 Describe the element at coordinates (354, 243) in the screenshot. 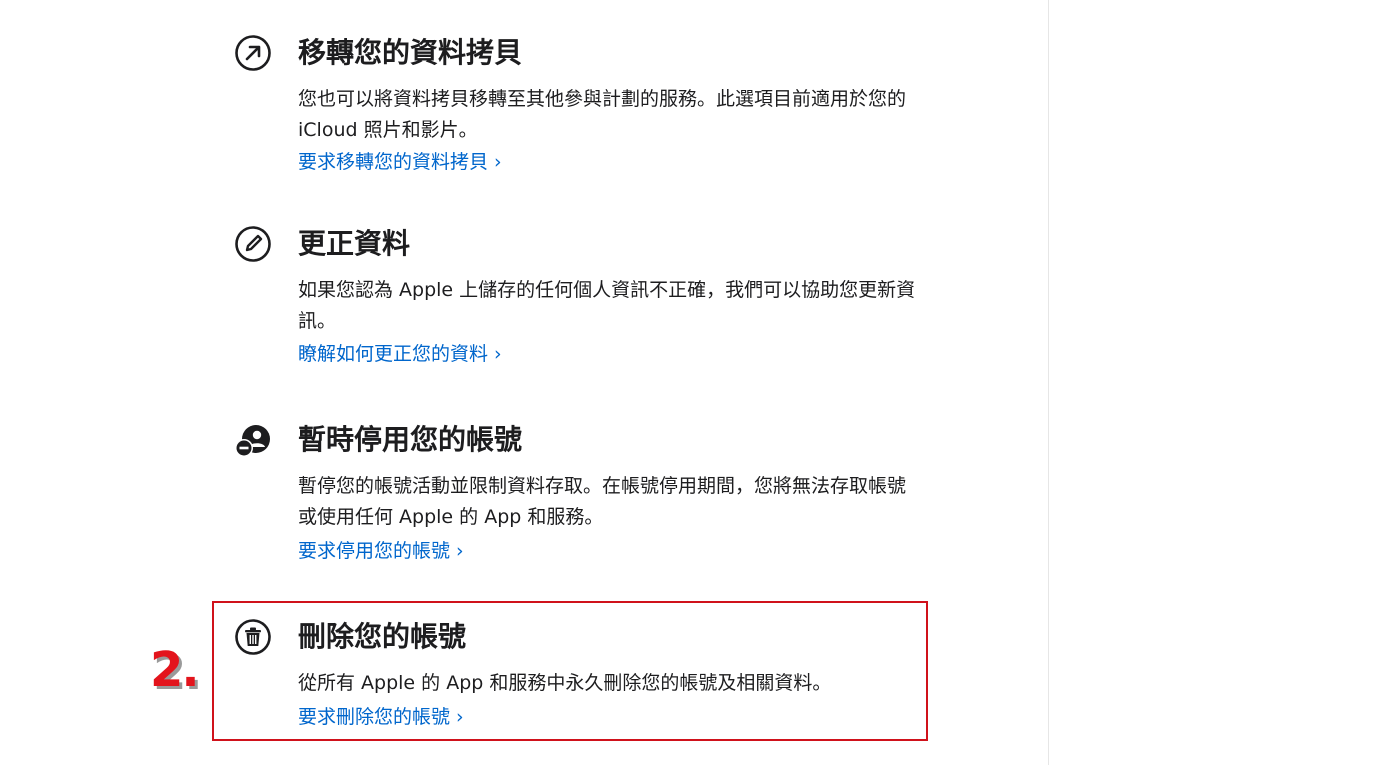

I see `section-title: 更正資料` at that location.